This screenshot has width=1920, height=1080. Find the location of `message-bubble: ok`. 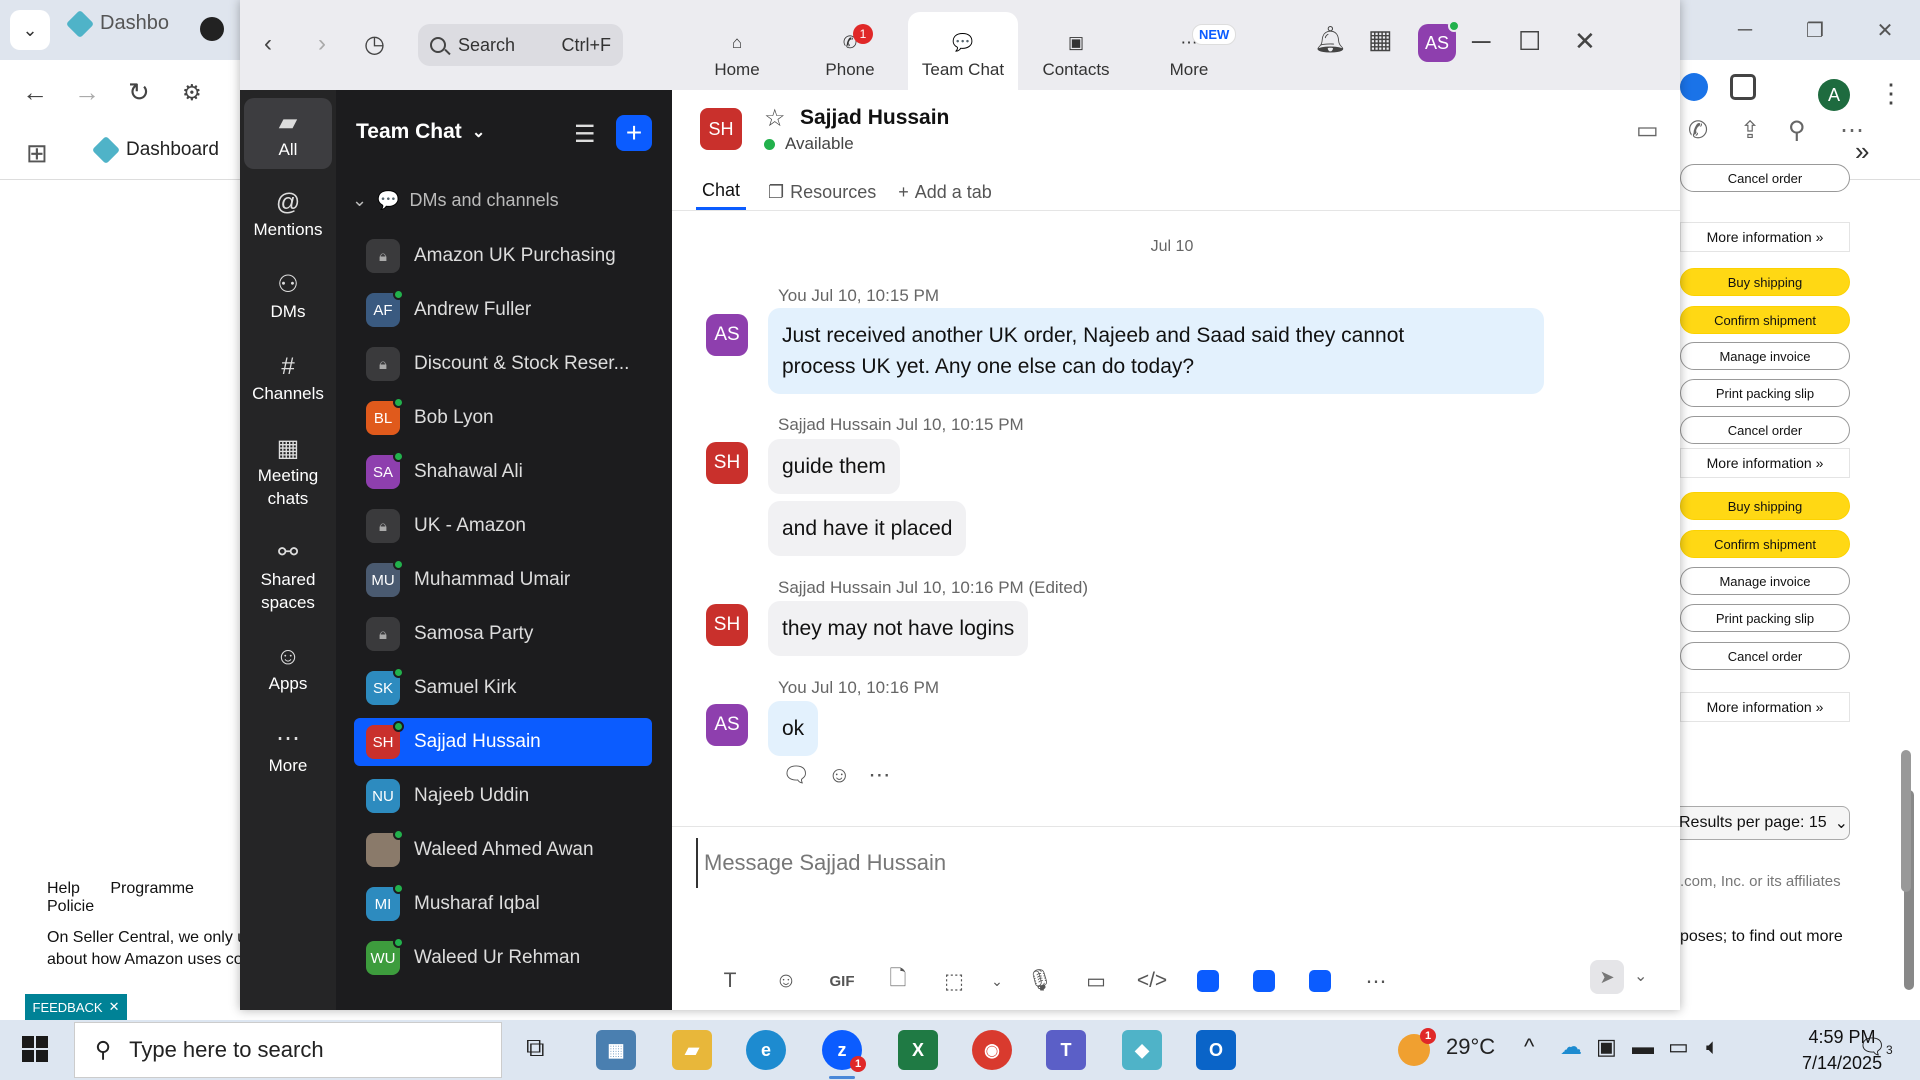

message-bubble: ok is located at coordinates (793, 728).